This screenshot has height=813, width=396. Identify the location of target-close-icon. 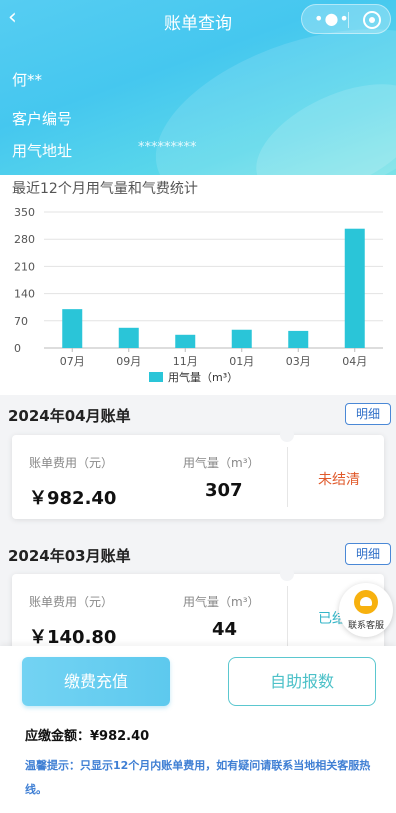
(372, 20).